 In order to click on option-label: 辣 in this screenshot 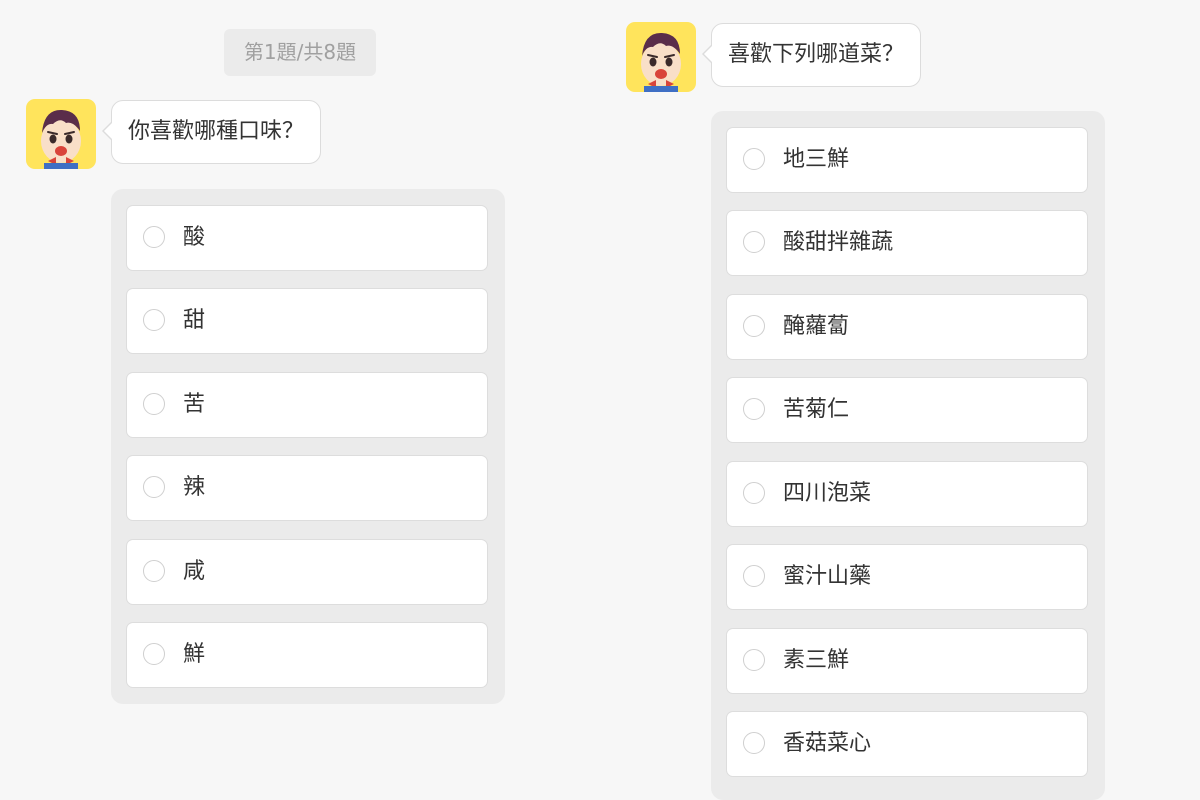, I will do `click(194, 487)`.